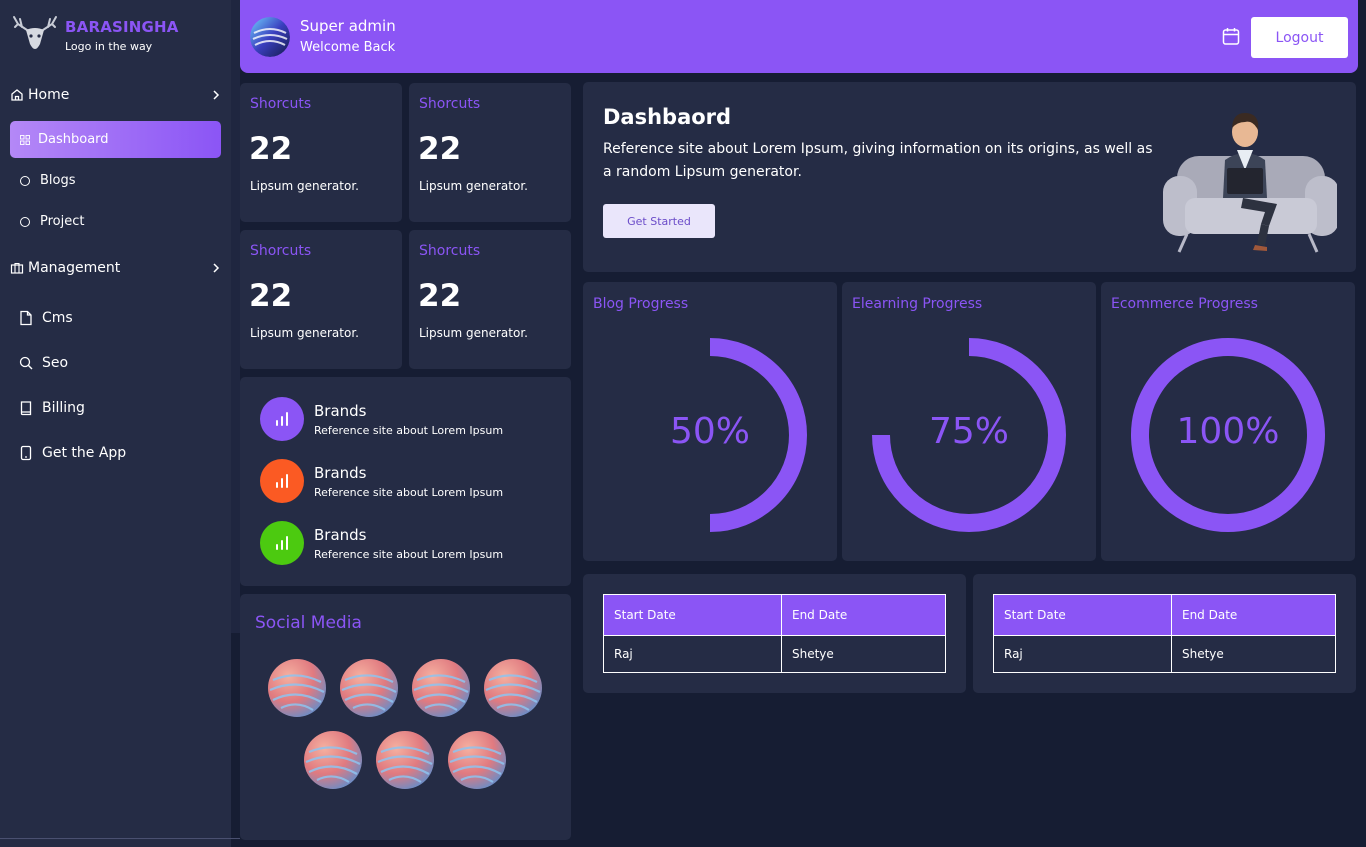 This screenshot has width=1366, height=847. What do you see at coordinates (109, 46) in the screenshot?
I see `brand-subtitle: Logo in the way` at bounding box center [109, 46].